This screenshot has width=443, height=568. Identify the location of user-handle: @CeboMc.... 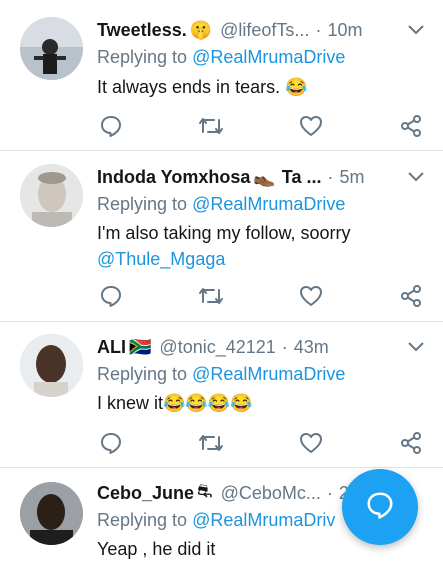
(271, 493).